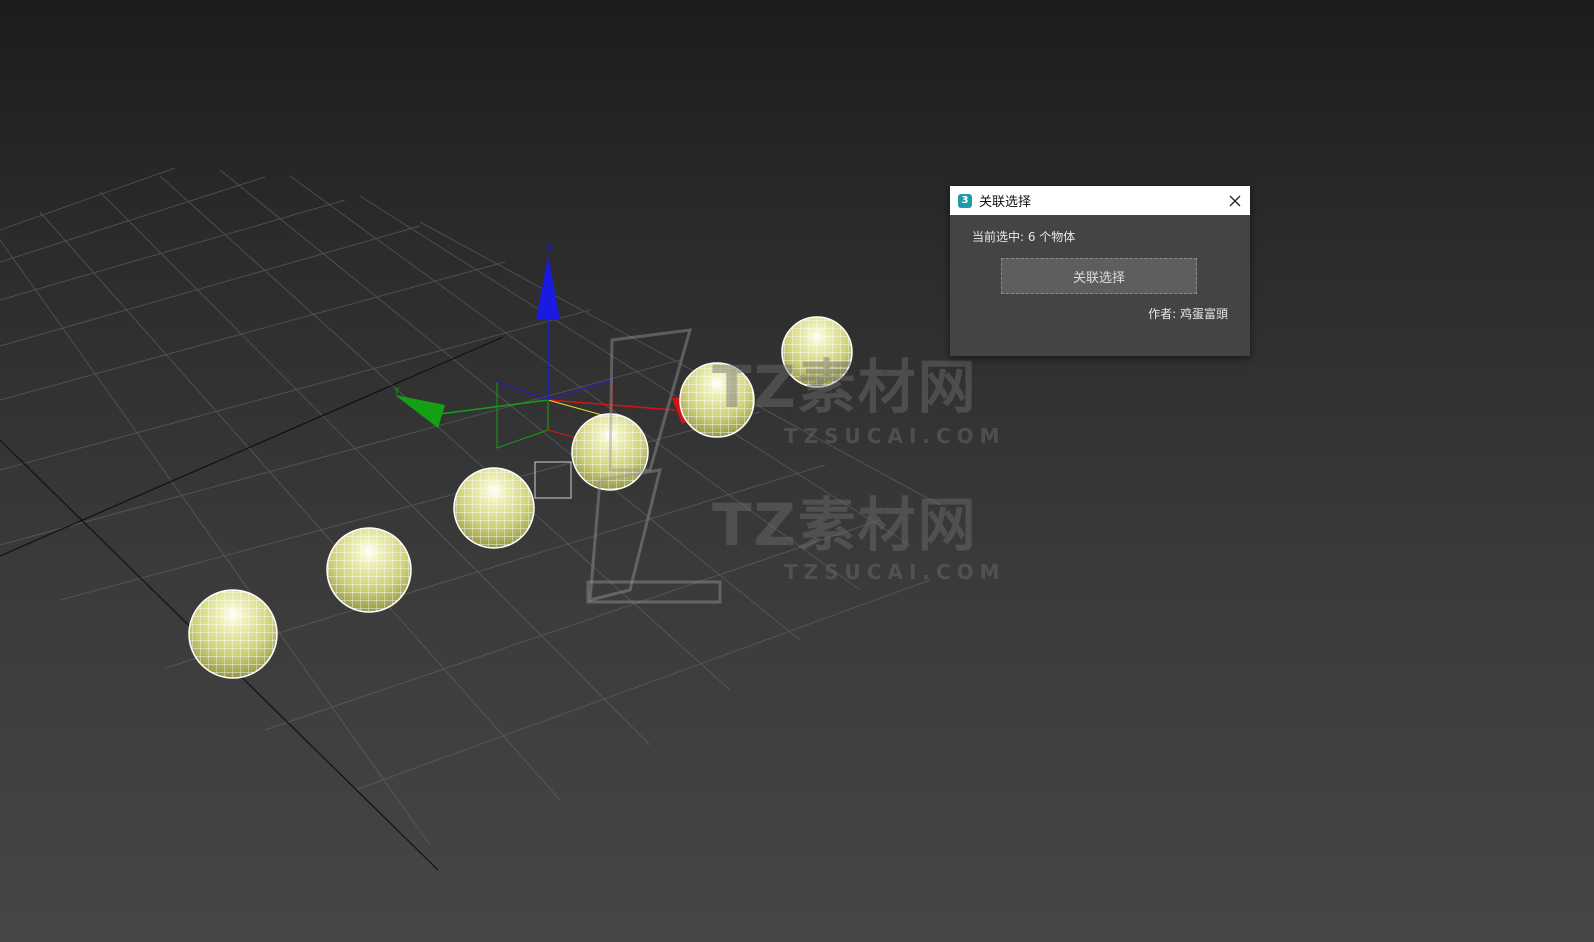 Image resolution: width=1594 pixels, height=942 pixels. What do you see at coordinates (420, 411) in the screenshot?
I see `y-axis-arrow` at bounding box center [420, 411].